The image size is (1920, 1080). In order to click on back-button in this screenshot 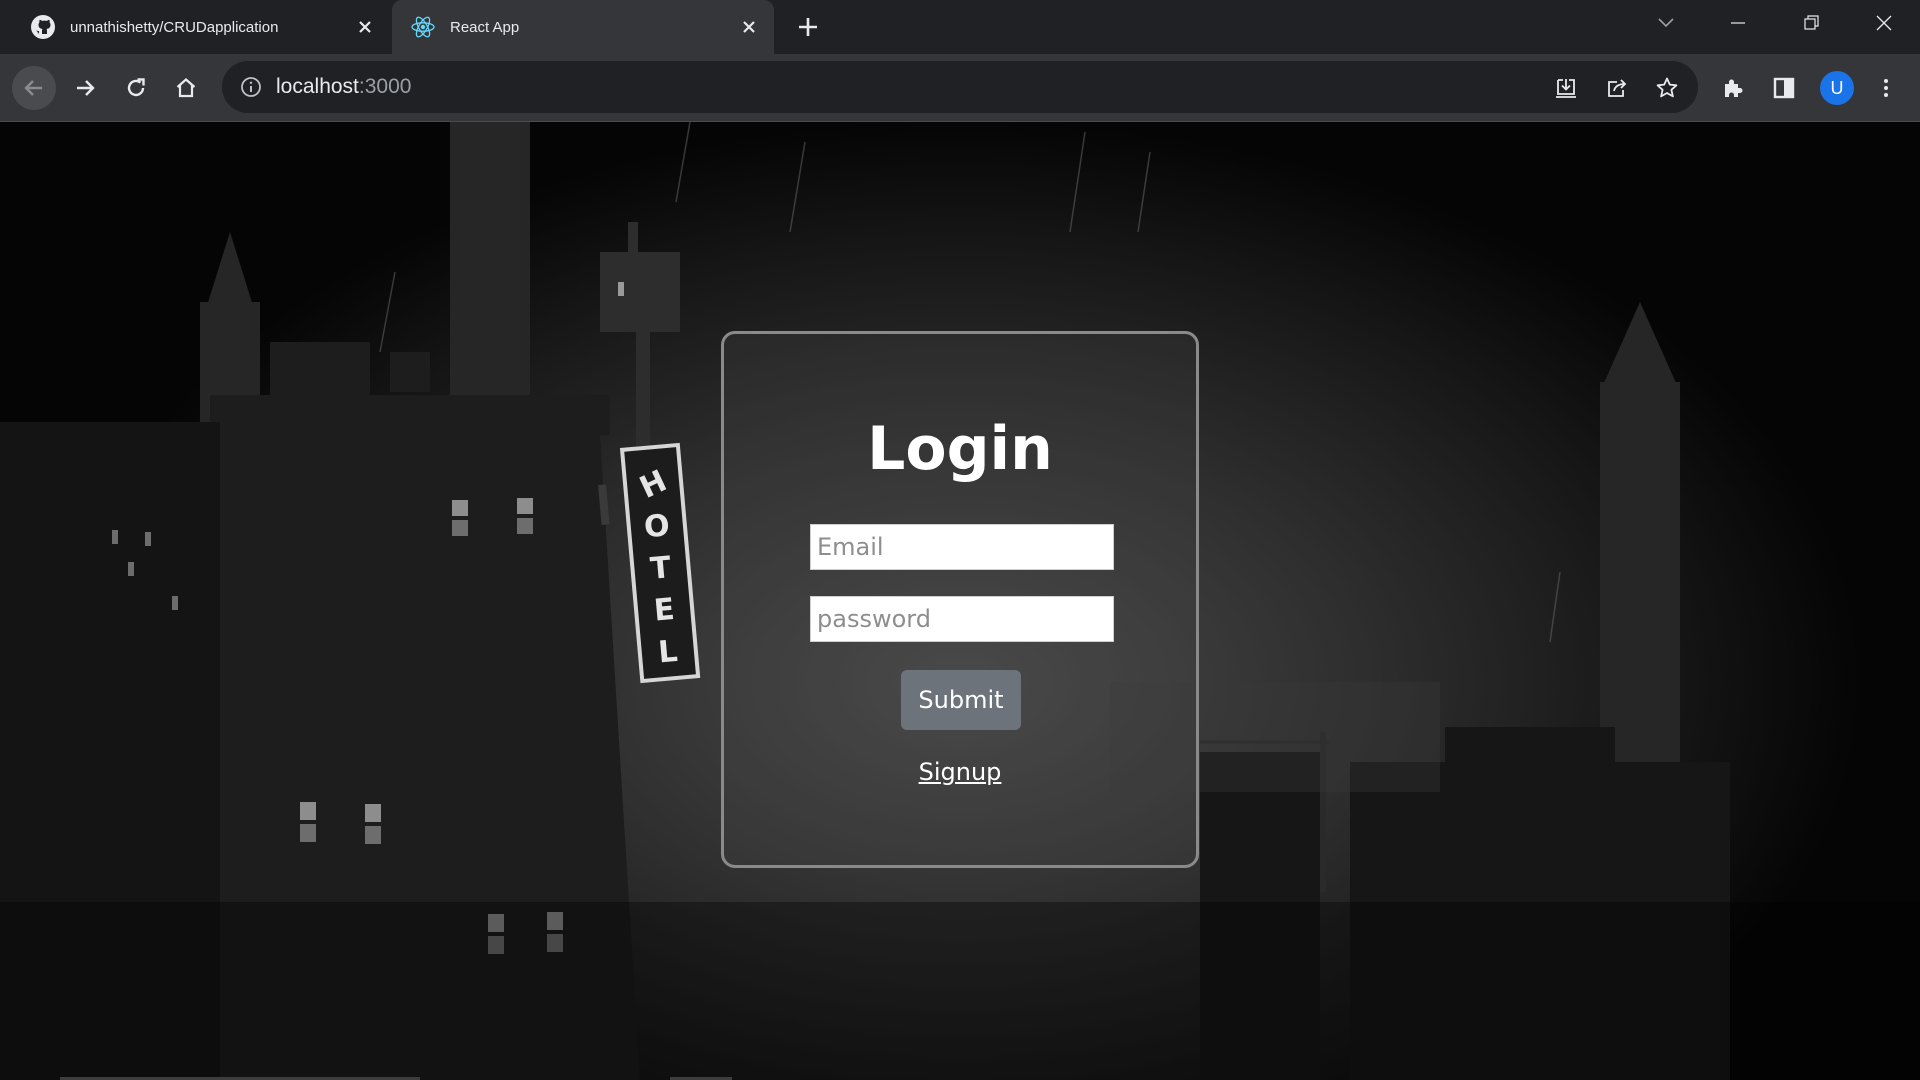, I will do `click(34, 88)`.